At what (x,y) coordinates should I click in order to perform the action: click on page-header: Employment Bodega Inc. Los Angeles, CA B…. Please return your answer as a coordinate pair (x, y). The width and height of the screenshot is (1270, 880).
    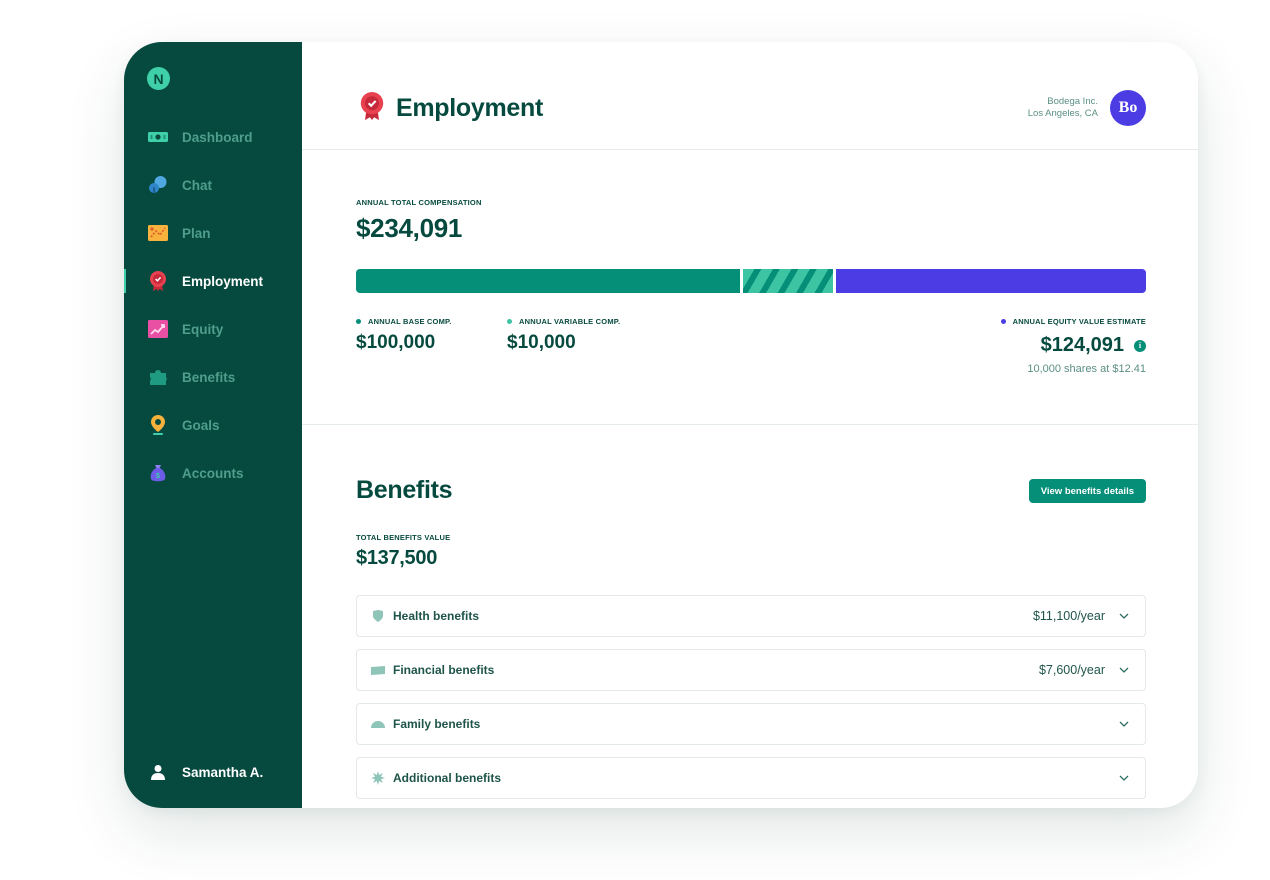
    Looking at the image, I should click on (750, 96).